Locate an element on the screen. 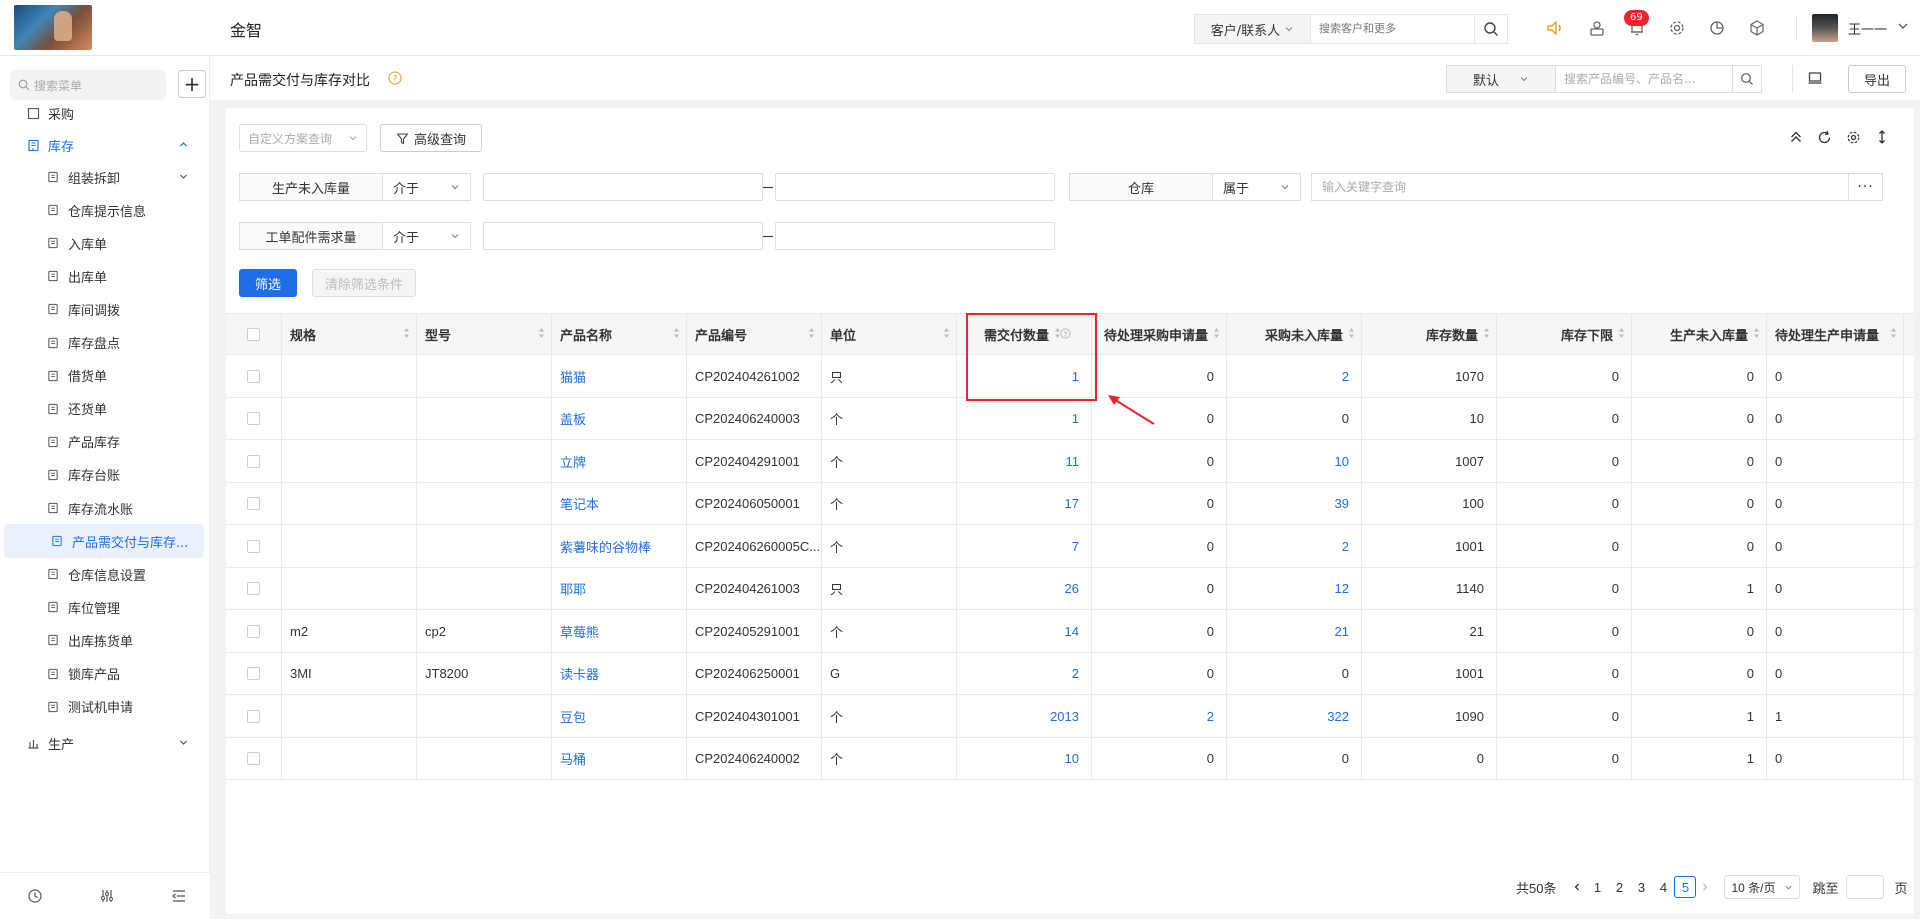 Image resolution: width=1920 pixels, height=919 pixels. cell-purchase-not-in: 322 is located at coordinates (1294, 716).